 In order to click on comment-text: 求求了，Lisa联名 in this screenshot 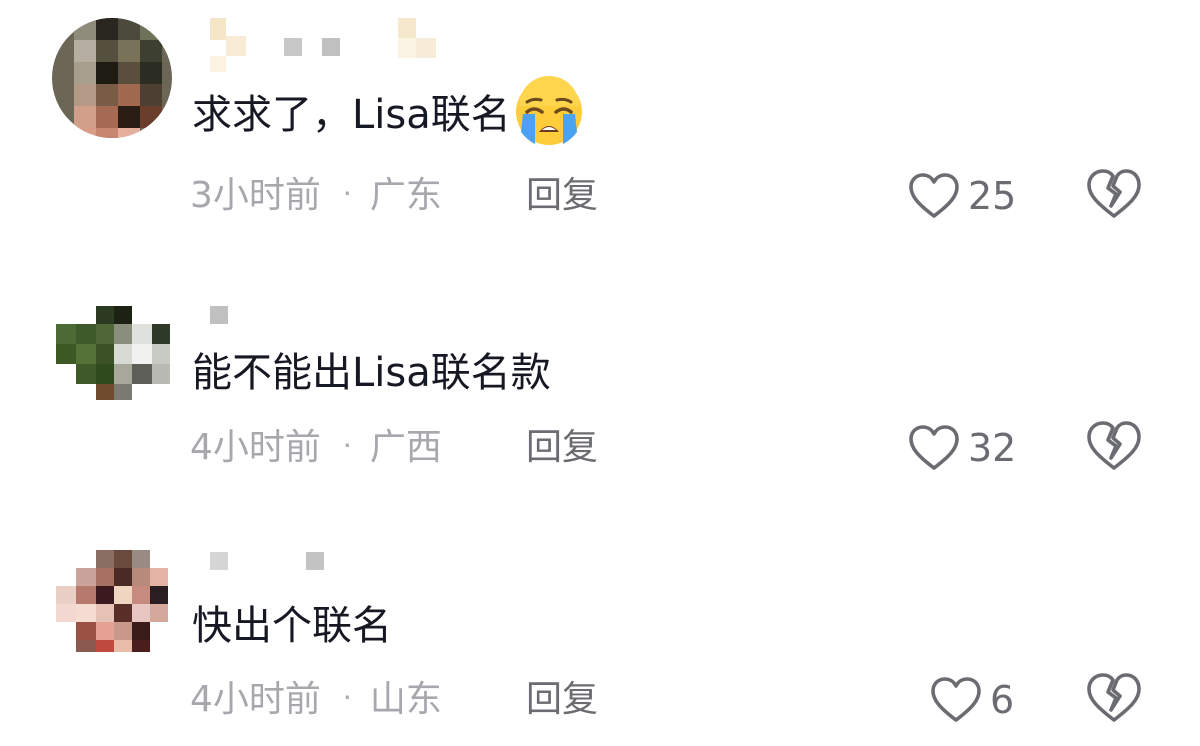, I will do `click(388, 112)`.